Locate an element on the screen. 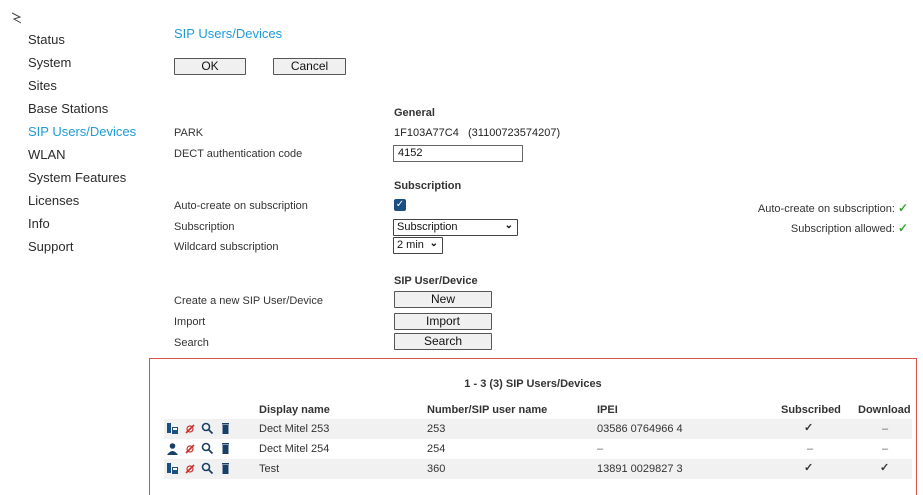 The image size is (923, 495). sidebar-item-system-features: System Features is located at coordinates (88, 177).